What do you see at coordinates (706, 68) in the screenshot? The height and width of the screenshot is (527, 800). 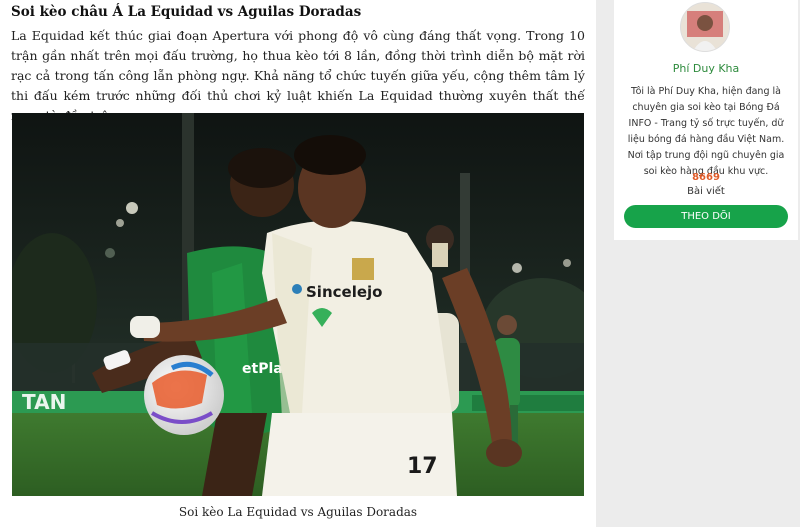 I see `author-name: Phí Duy Kha` at bounding box center [706, 68].